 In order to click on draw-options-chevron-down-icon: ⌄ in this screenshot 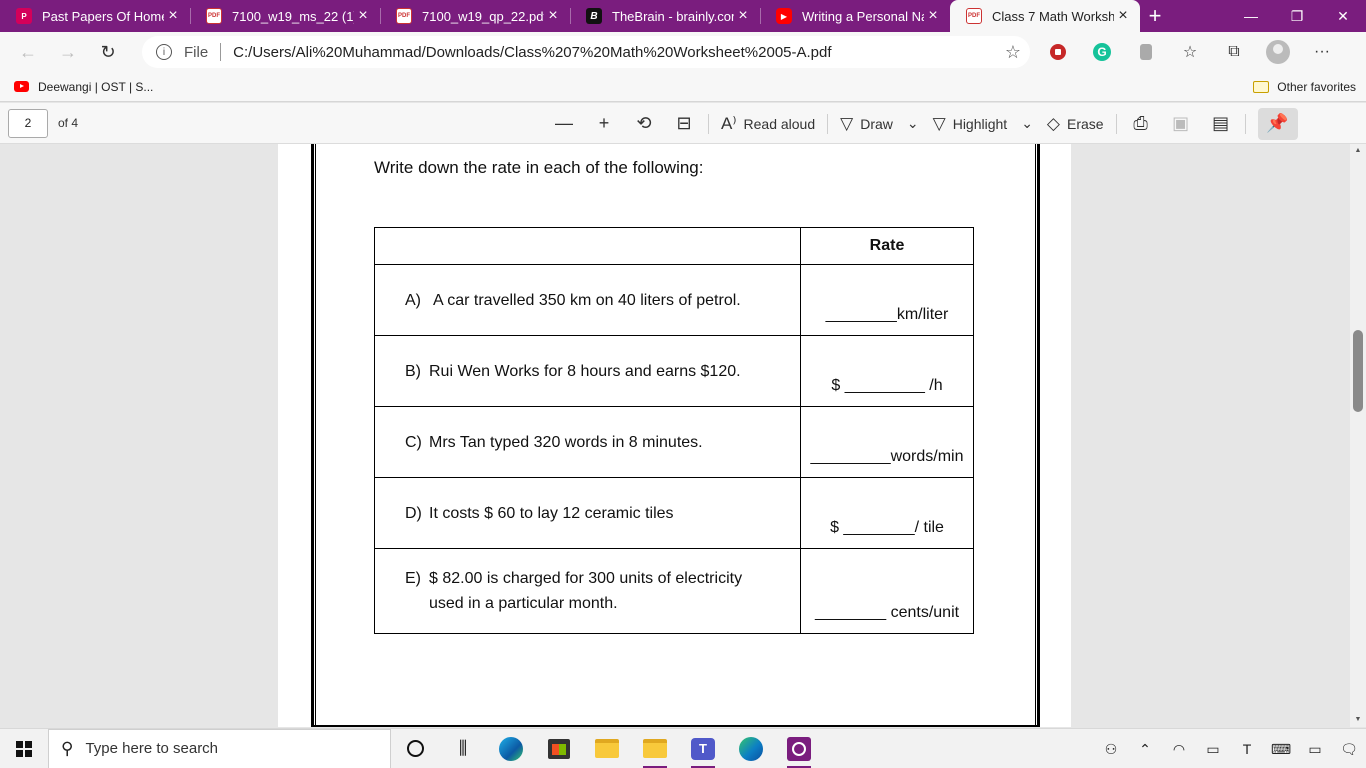, I will do `click(913, 123)`.